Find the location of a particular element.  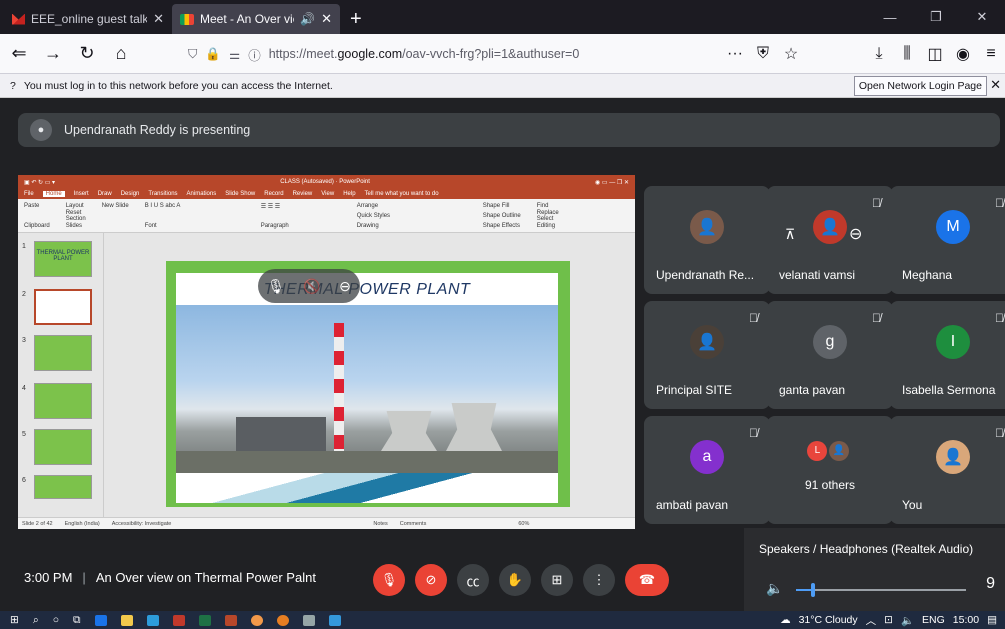

participant-tile: 🎙̸ g ganta pavan is located at coordinates (830, 355).